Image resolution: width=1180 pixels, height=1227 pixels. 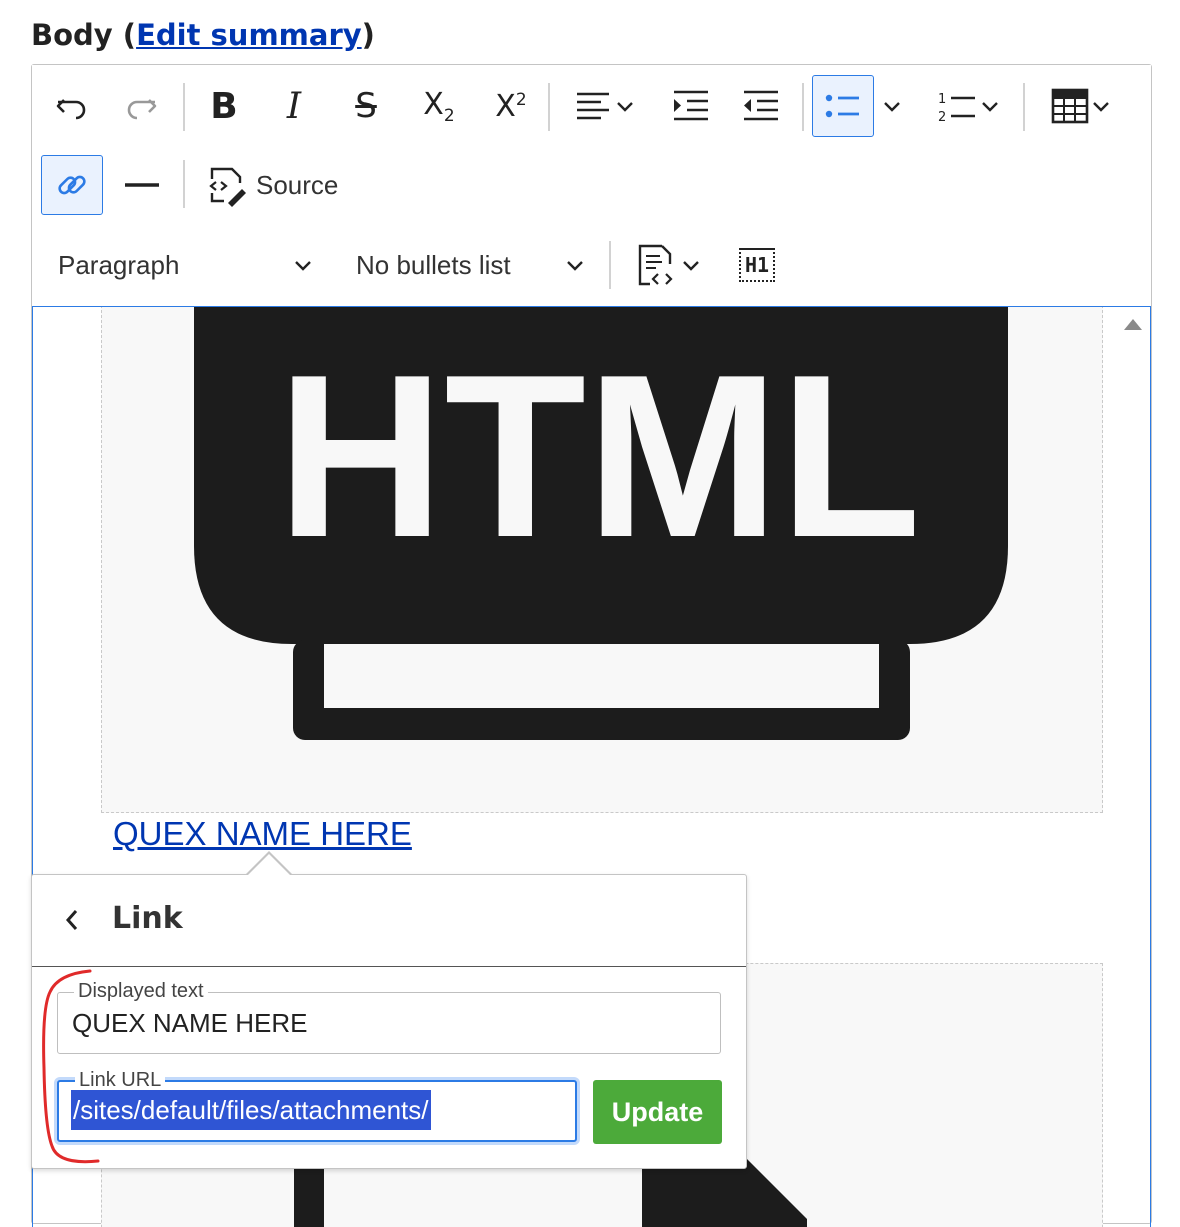 I want to click on chevron-left-icon, so click(x=71, y=920).